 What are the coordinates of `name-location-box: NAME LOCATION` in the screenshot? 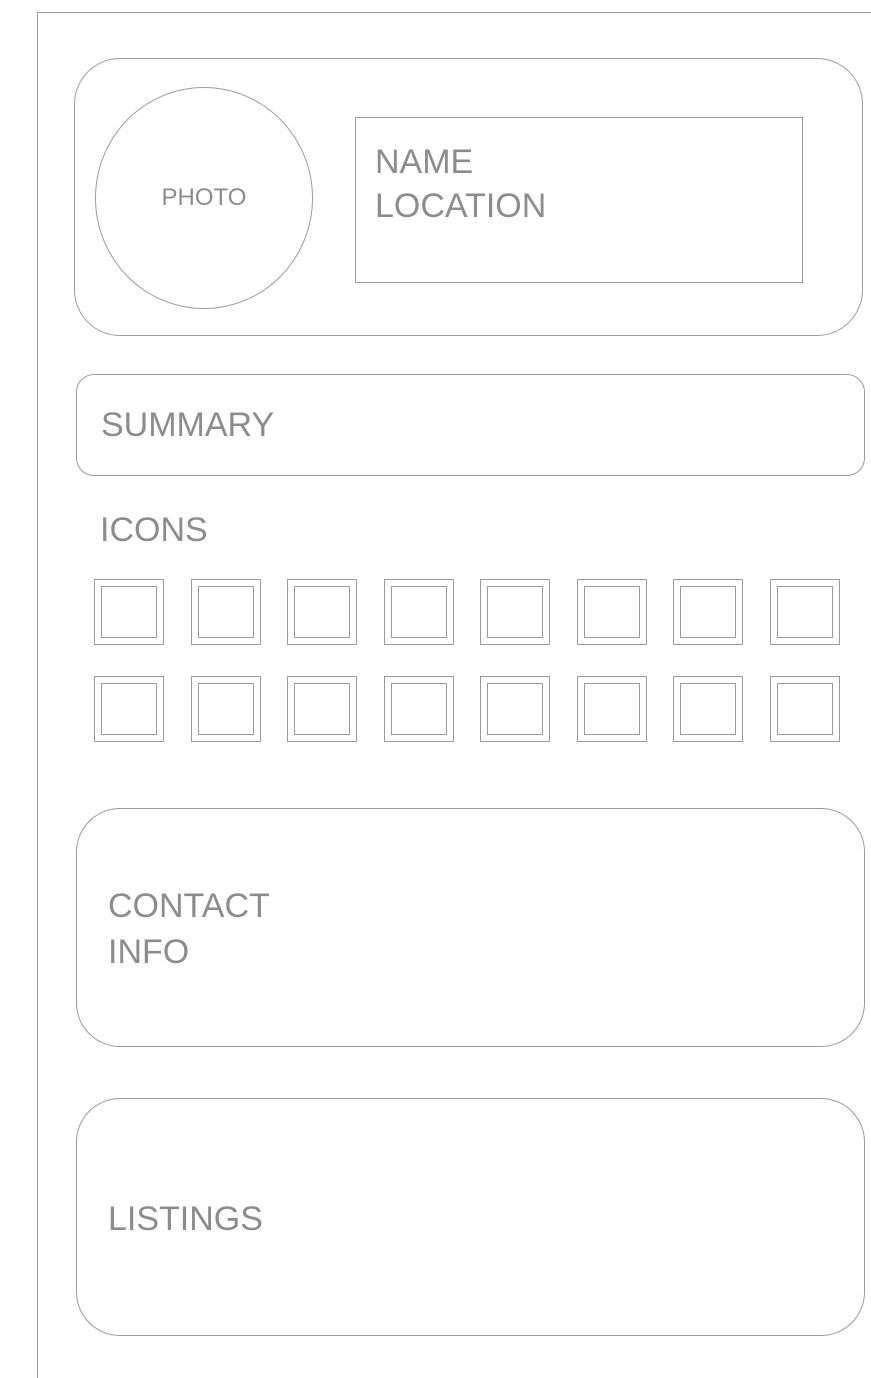 It's located at (579, 200).